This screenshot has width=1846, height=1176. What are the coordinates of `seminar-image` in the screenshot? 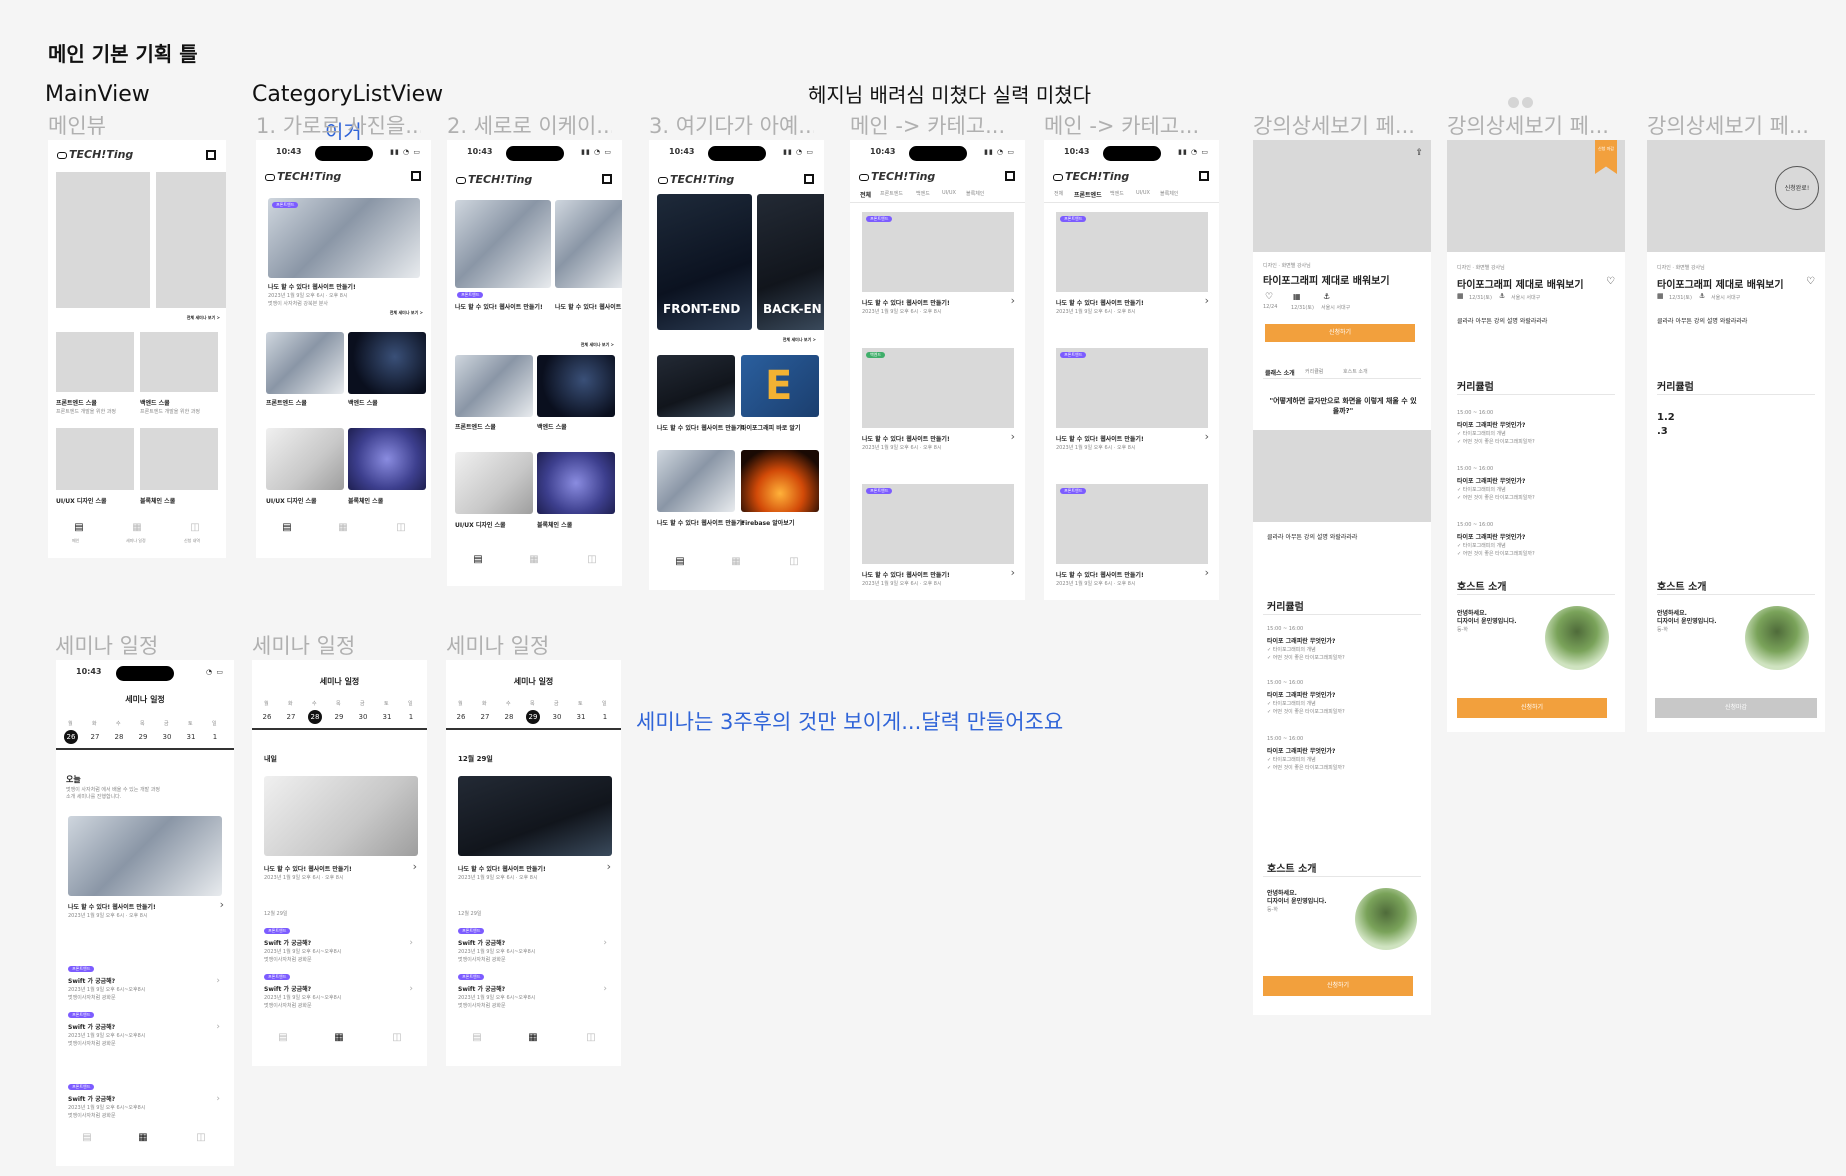 It's located at (145, 856).